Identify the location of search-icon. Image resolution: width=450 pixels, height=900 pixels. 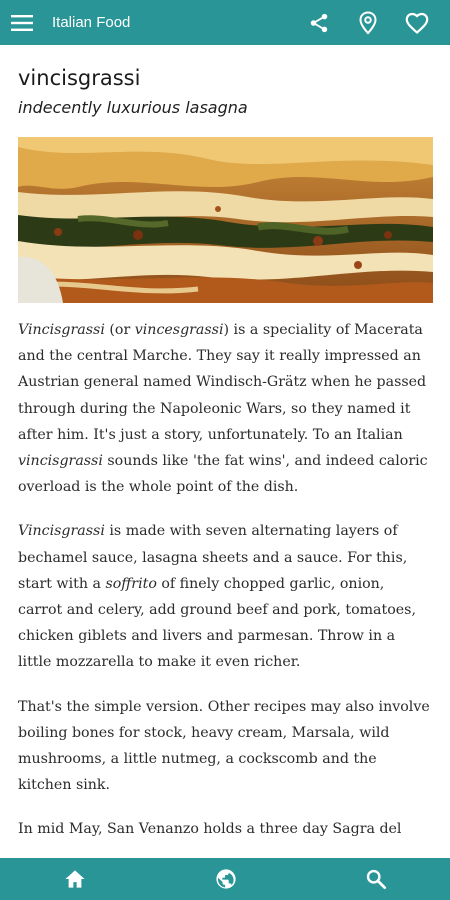
(376, 879).